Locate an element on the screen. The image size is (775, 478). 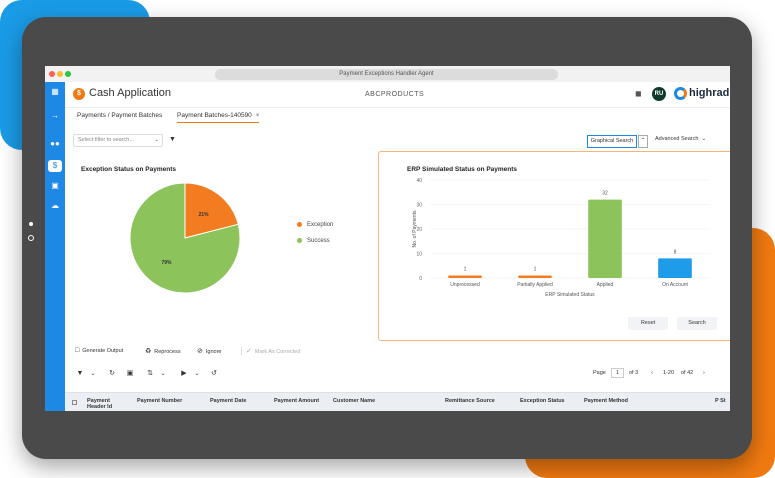
bar-value-label: 1 is located at coordinates (535, 270).